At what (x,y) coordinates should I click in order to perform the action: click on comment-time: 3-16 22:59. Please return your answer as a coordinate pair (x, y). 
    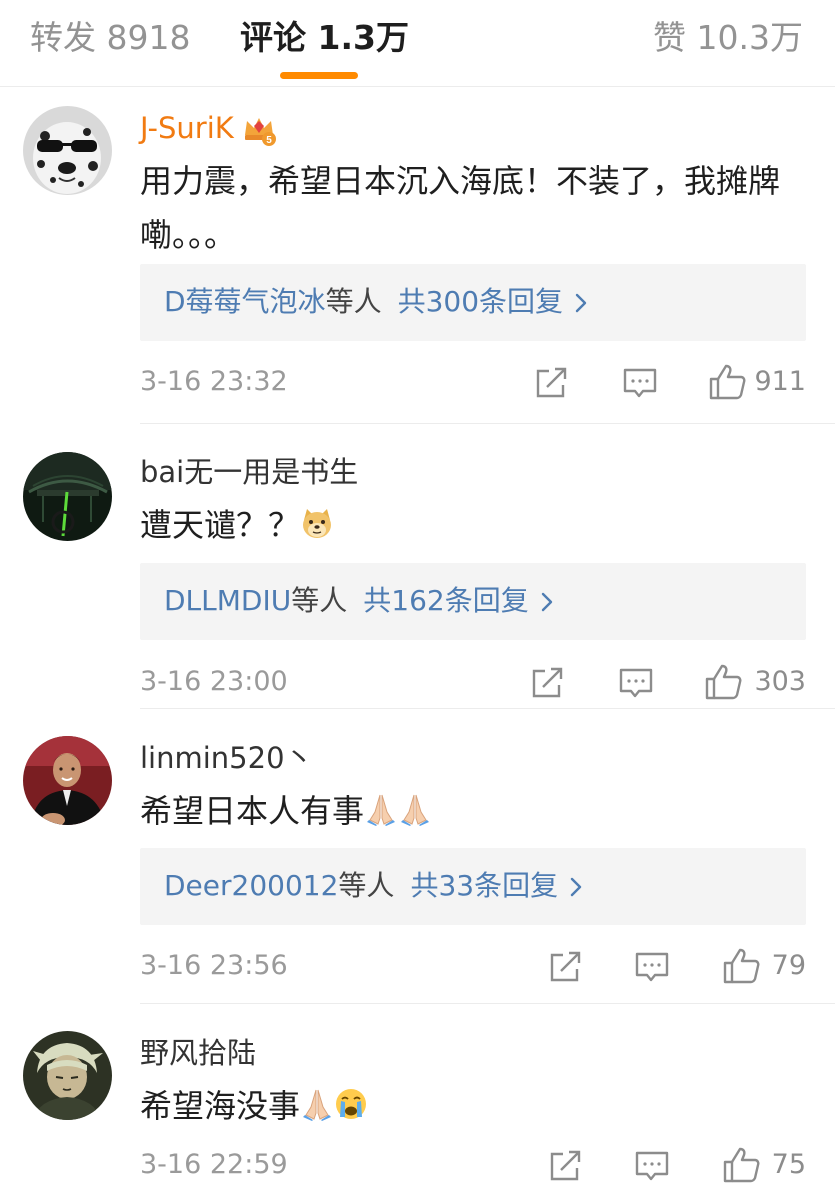
    Looking at the image, I should click on (214, 1164).